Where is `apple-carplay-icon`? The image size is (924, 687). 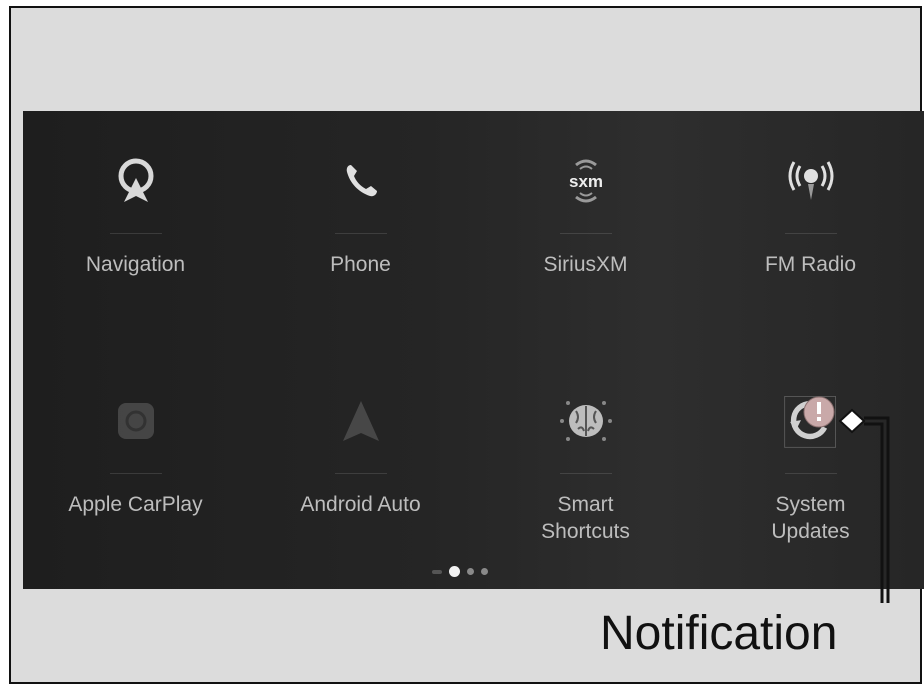 apple-carplay-icon is located at coordinates (136, 421).